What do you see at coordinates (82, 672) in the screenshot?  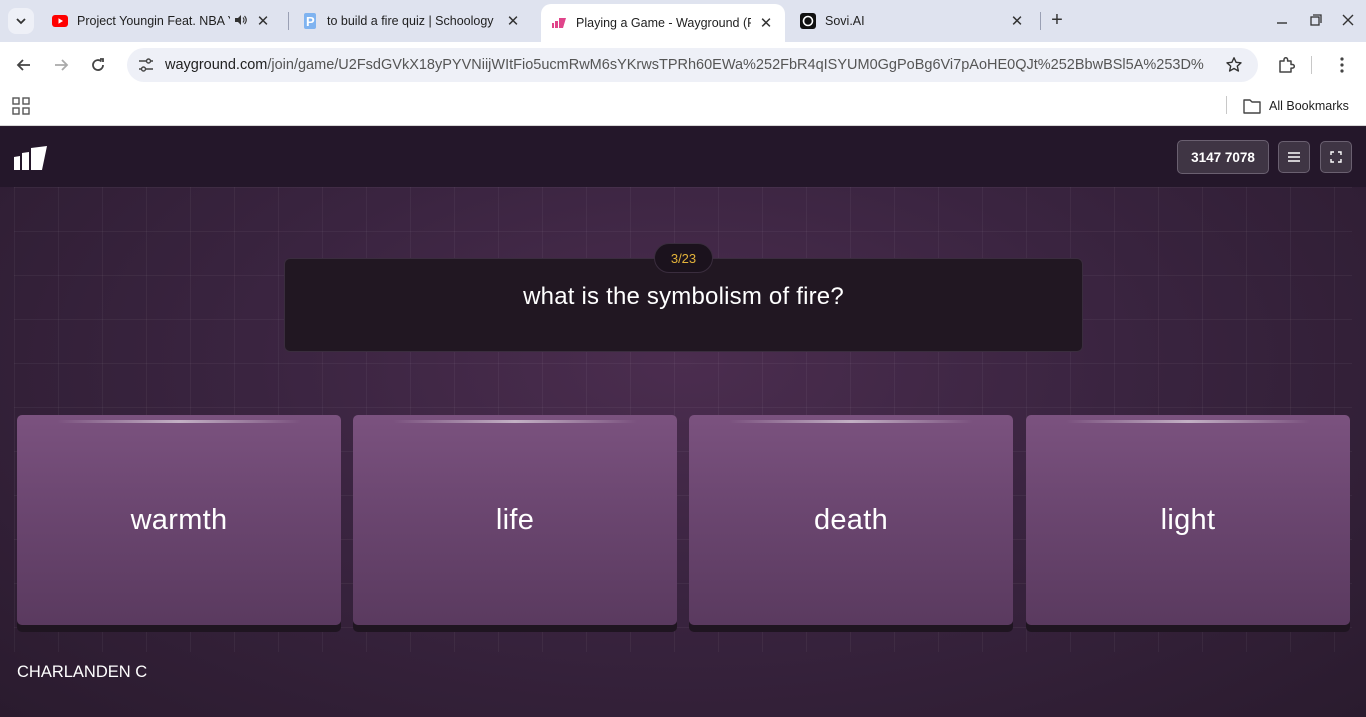 I see `player-name: CHARLANDEN C` at bounding box center [82, 672].